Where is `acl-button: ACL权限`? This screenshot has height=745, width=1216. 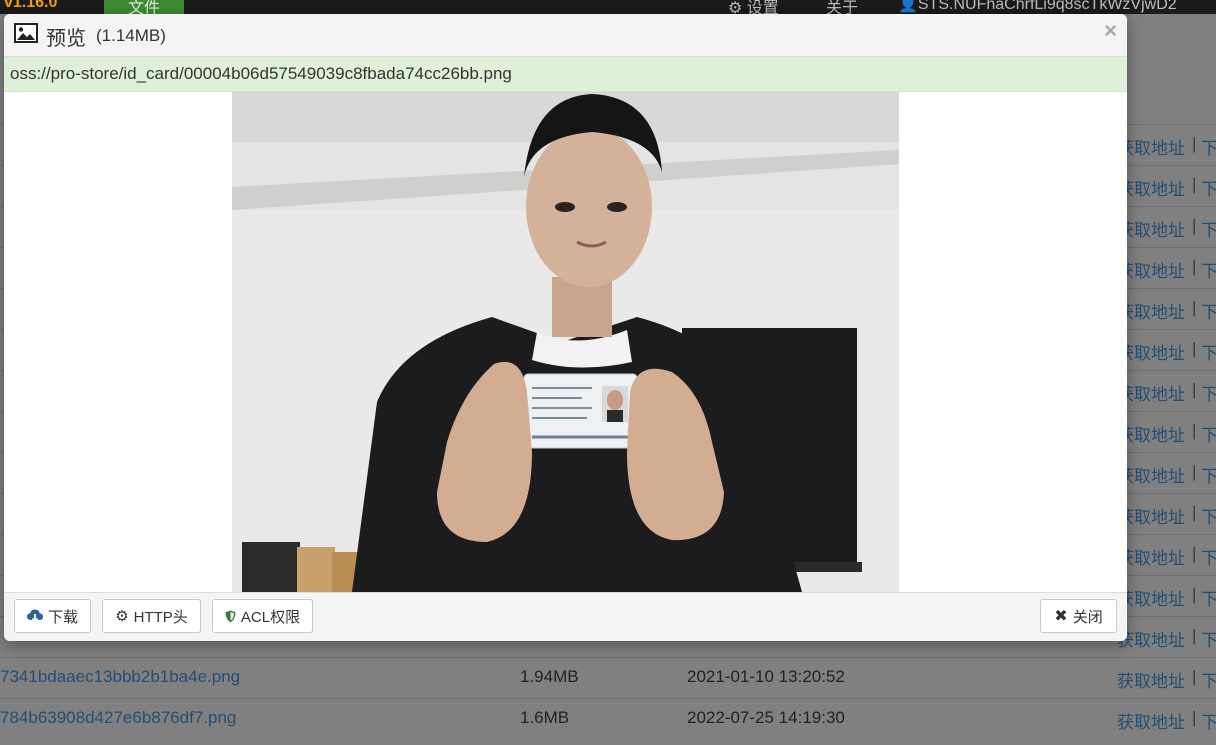 acl-button: ACL权限 is located at coordinates (262, 616).